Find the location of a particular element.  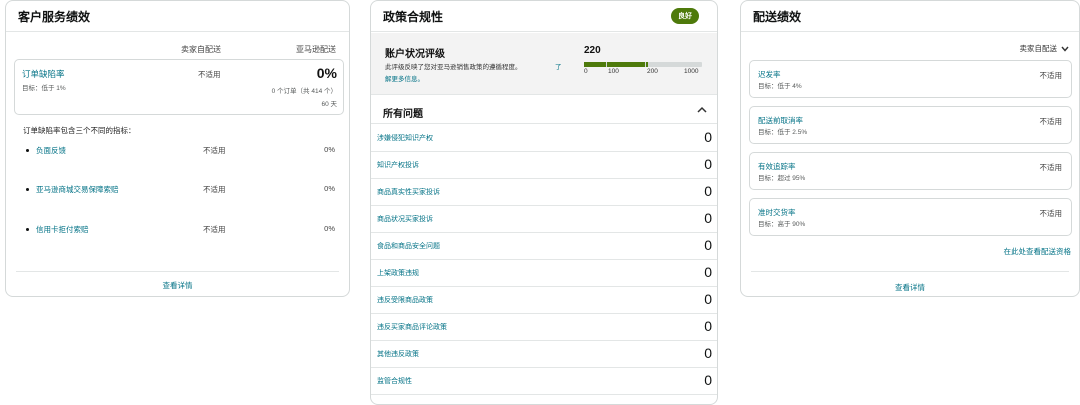

issue-row: 上架政策违规 0 is located at coordinates (544, 273).